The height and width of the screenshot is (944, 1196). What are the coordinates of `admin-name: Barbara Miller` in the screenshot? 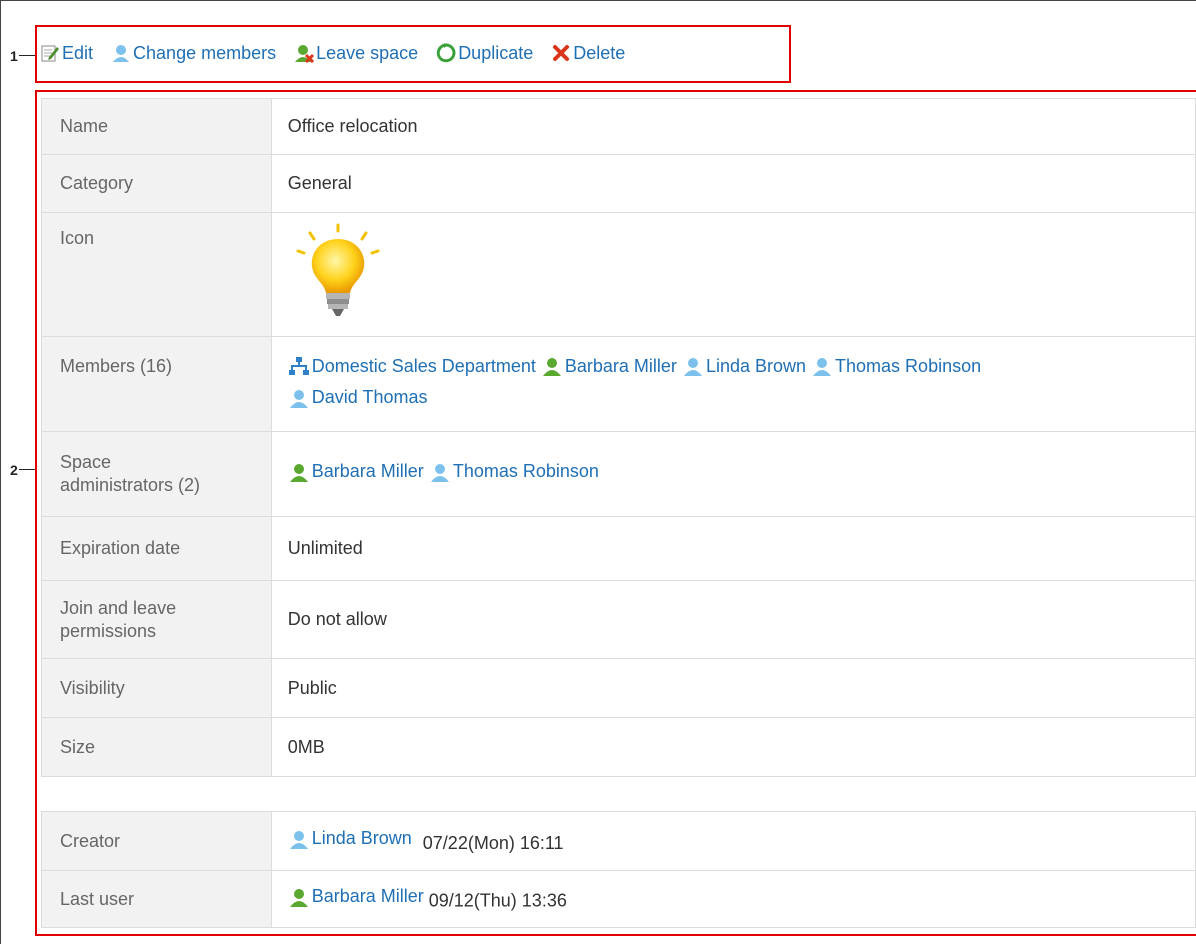 It's located at (367, 471).